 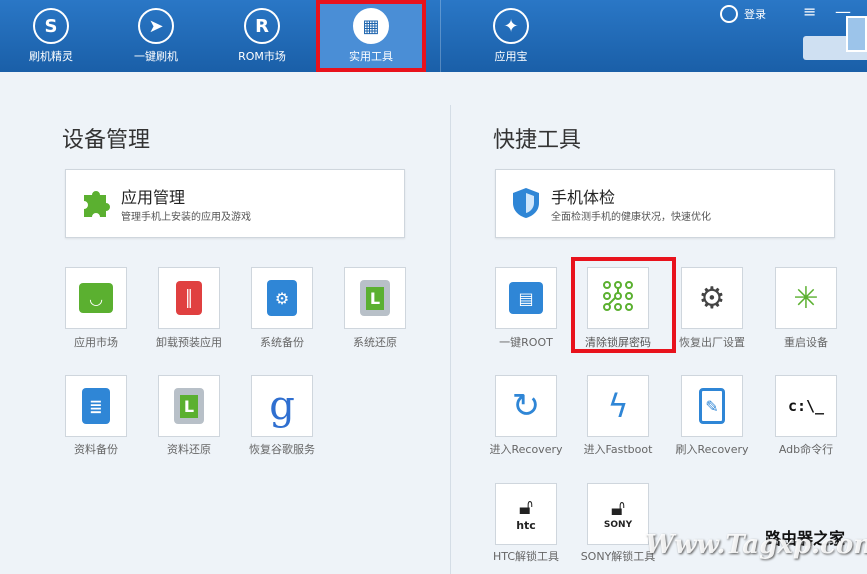 What do you see at coordinates (665, 203) in the screenshot?
I see `phone-checkup-card: 手机体检 全面检测手机的健康状况，快速优化` at bounding box center [665, 203].